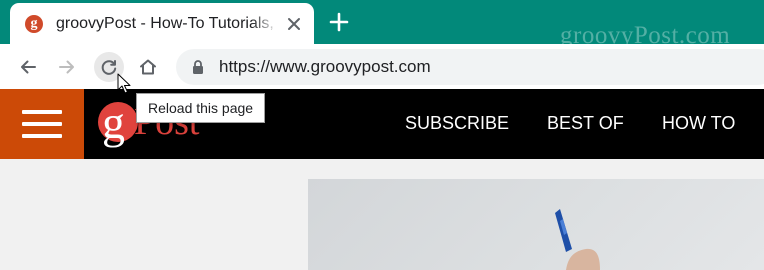  What do you see at coordinates (34, 24) in the screenshot?
I see `site-favicon-icon: g` at bounding box center [34, 24].